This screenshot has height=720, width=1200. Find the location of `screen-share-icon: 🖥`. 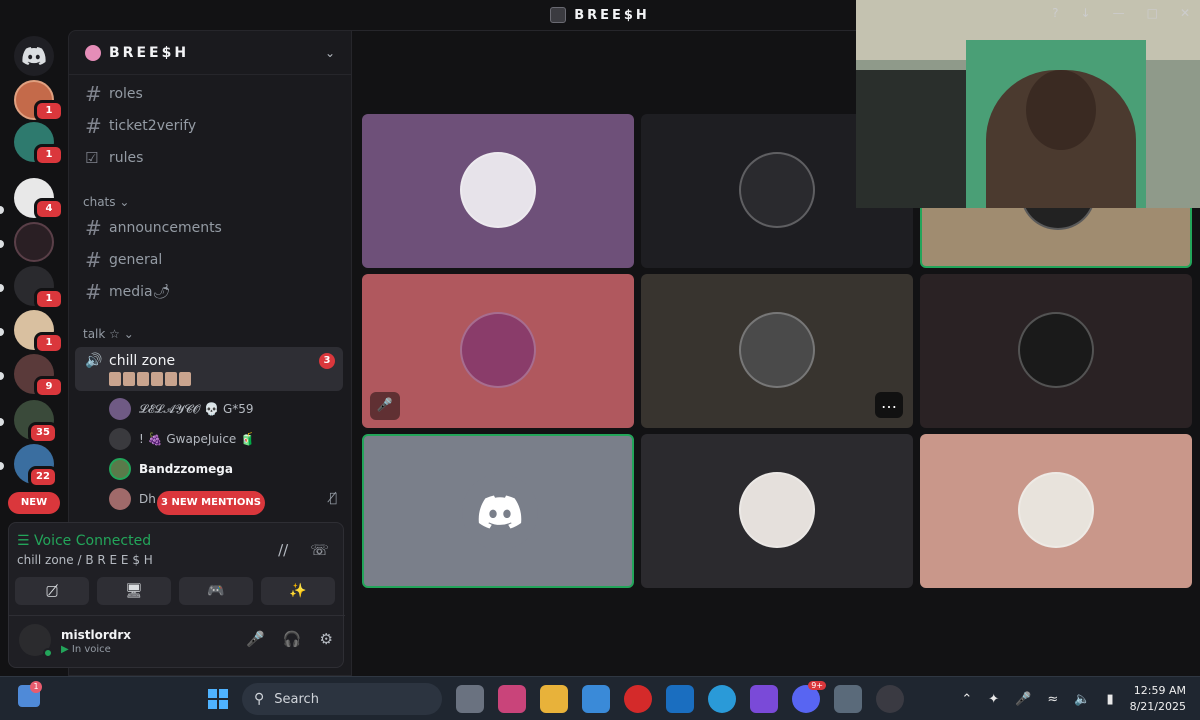

screen-share-icon: 🖥 is located at coordinates (134, 591).